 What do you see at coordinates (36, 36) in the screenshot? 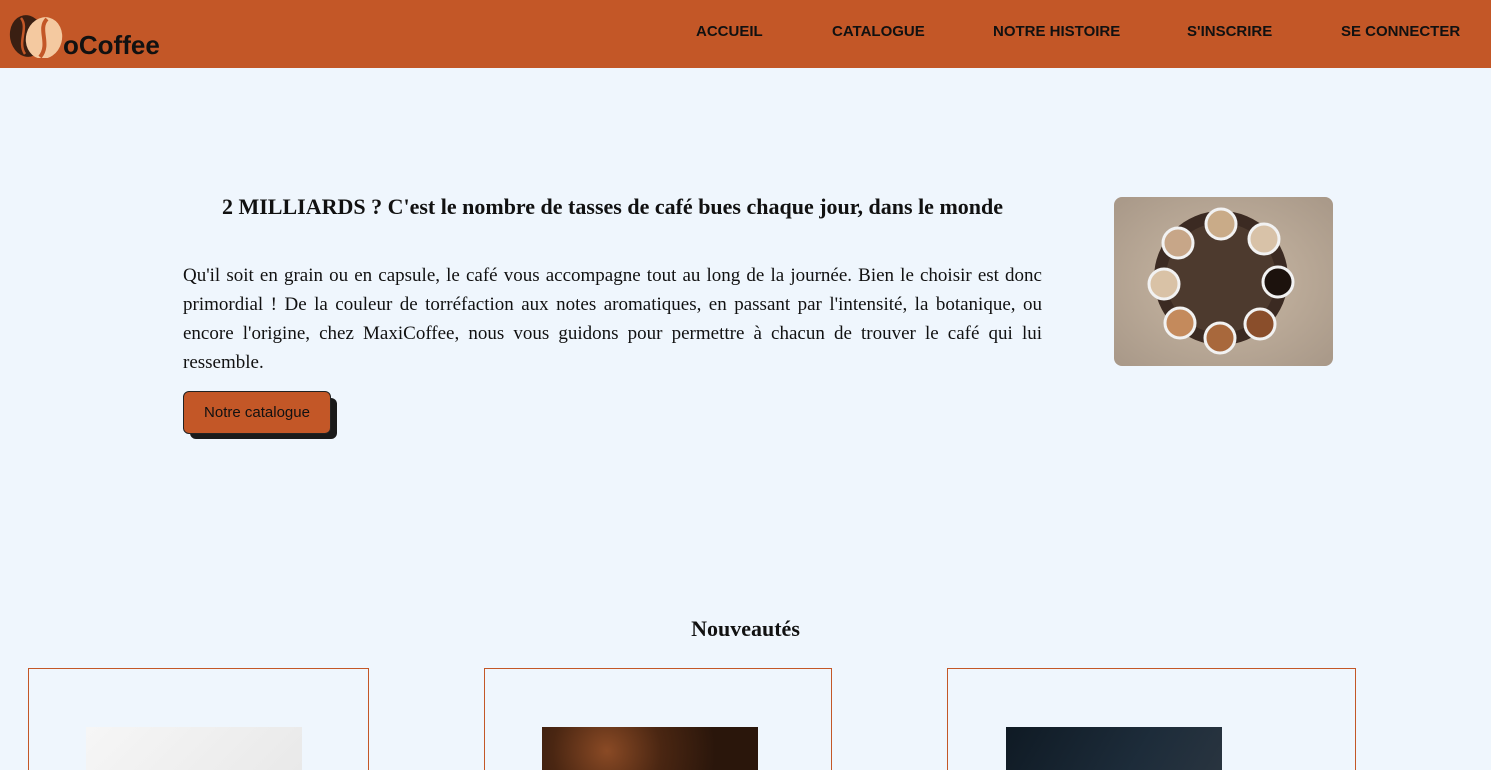
I see `coffee-bean-logo-icon` at bounding box center [36, 36].